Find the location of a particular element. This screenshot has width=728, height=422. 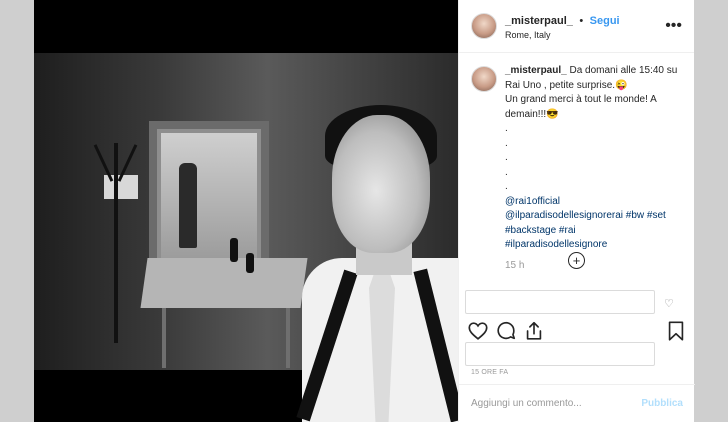

post-location: Rome, Italy is located at coordinates (585, 35).